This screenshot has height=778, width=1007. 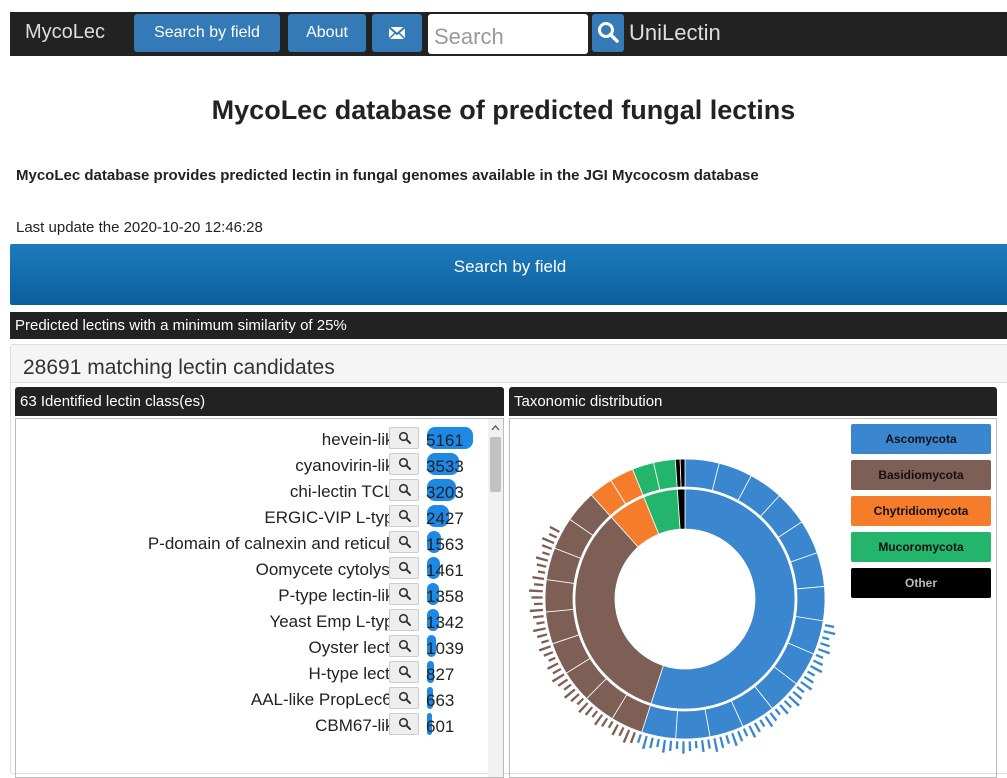 What do you see at coordinates (327, 700) in the screenshot?
I see `lectin-class-name: AAL-like PropLec6A` at bounding box center [327, 700].